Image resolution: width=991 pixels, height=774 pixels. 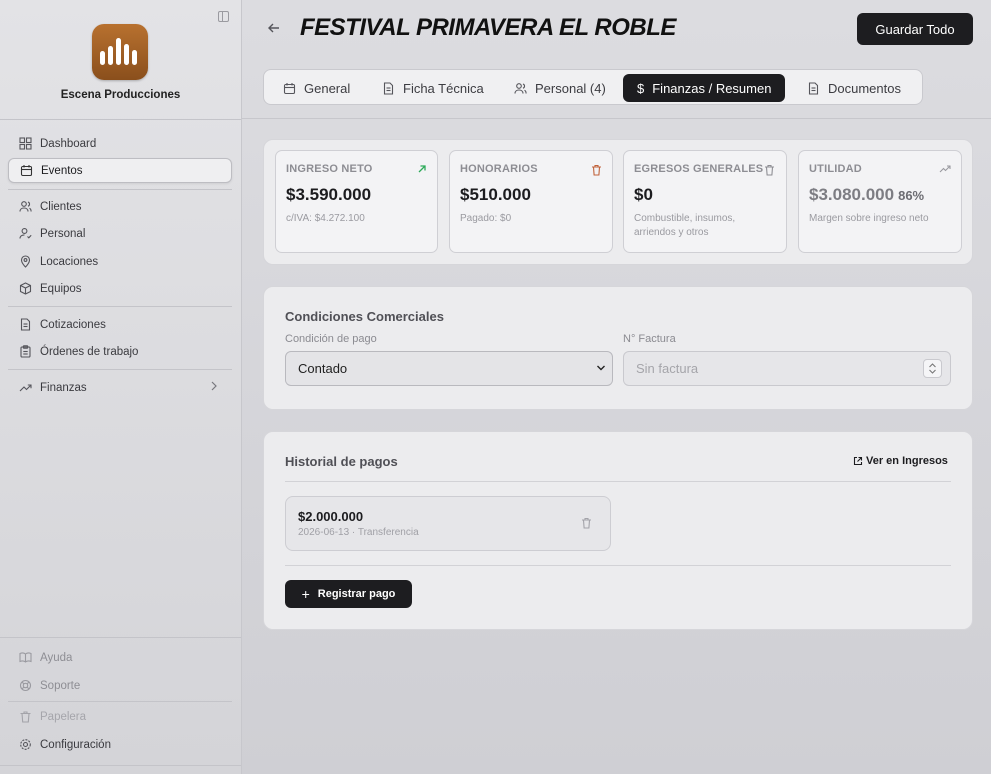 What do you see at coordinates (68, 143) in the screenshot?
I see `sidebar-item-label: Dashboard` at bounding box center [68, 143].